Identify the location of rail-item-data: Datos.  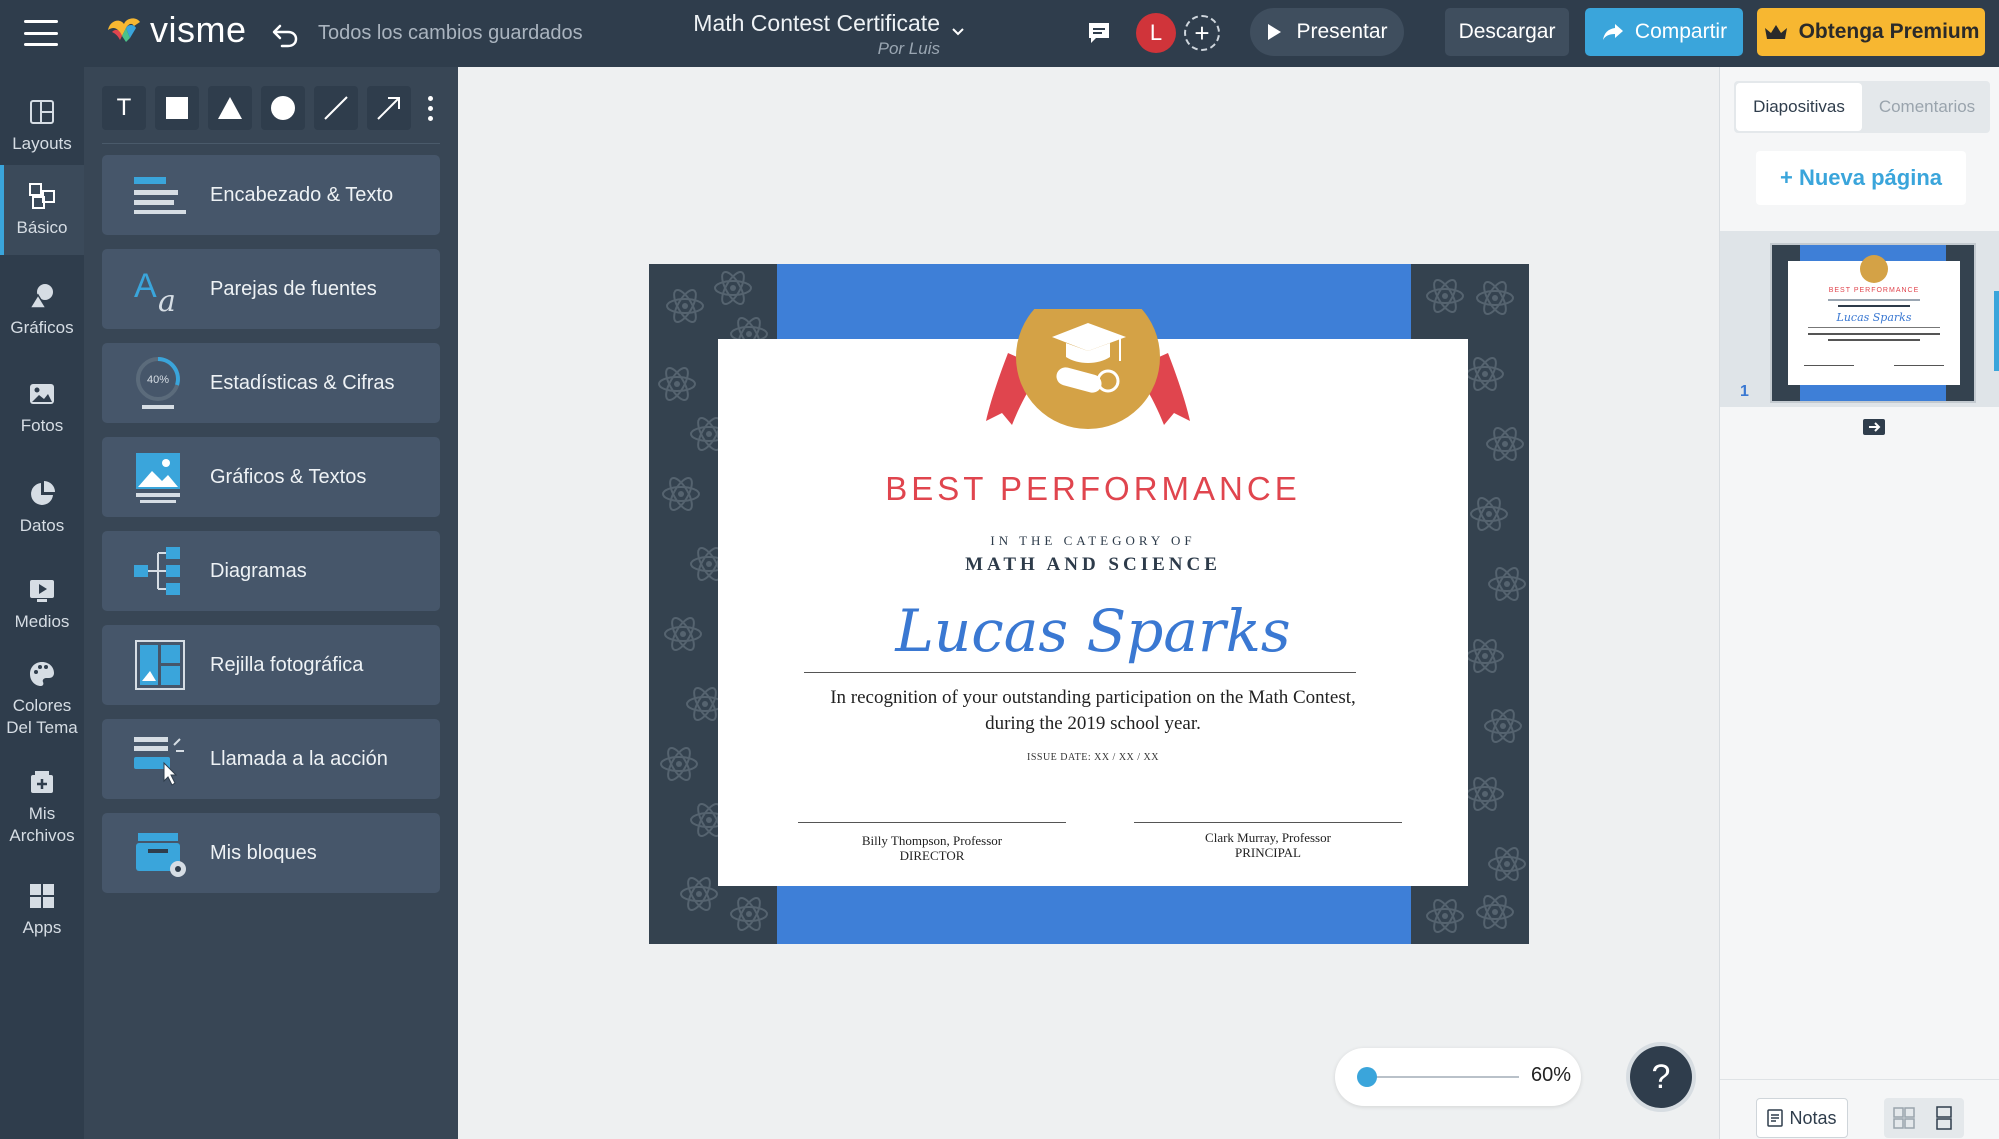
(42, 505).